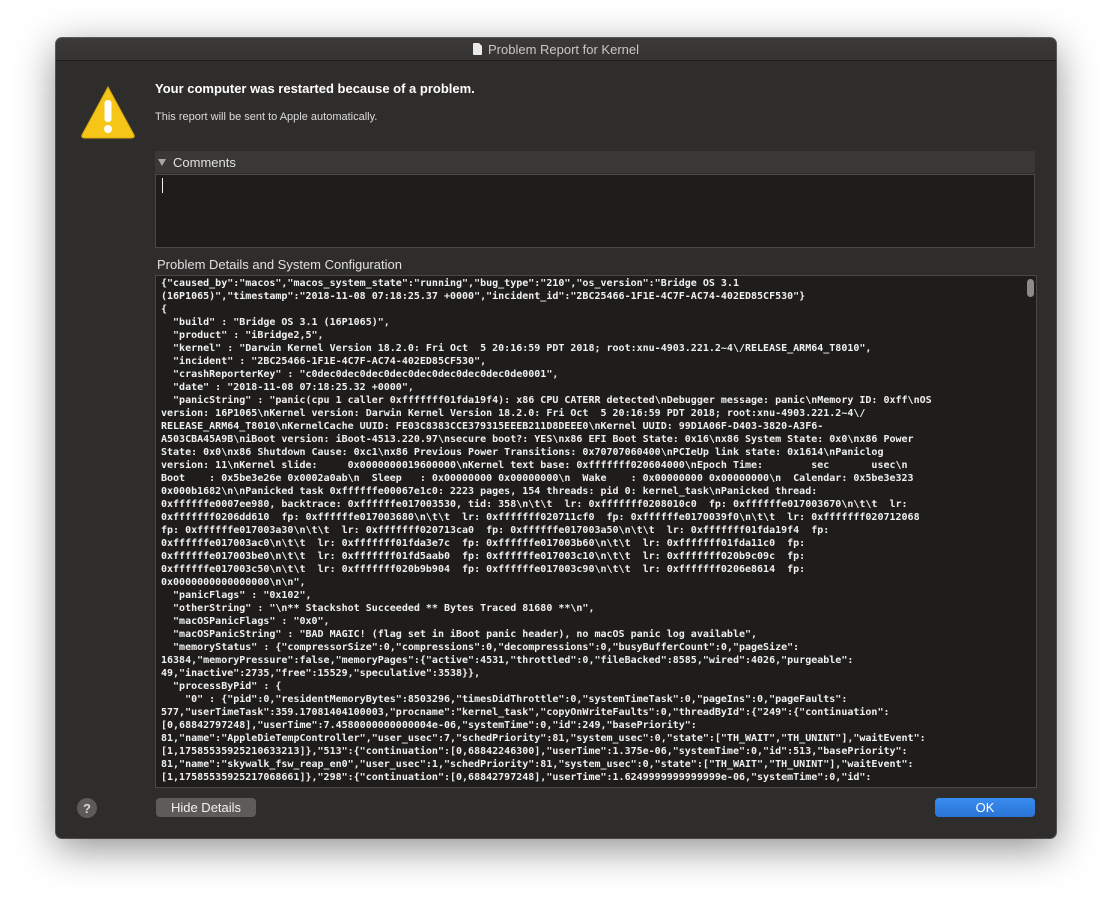 The width and height of the screenshot is (1112, 912). Describe the element at coordinates (162, 162) in the screenshot. I see `disclosure-triangle-icon` at that location.